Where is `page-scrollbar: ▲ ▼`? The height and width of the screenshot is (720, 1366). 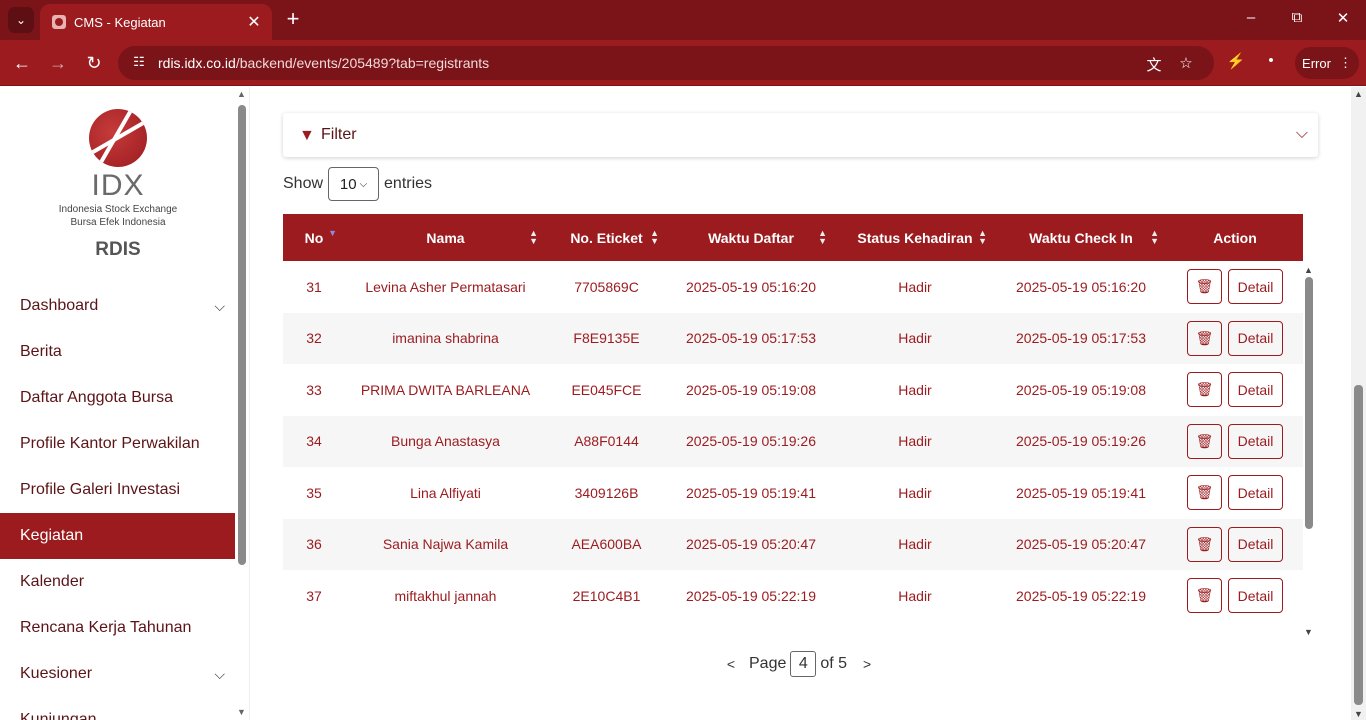
page-scrollbar: ▲ ▼ is located at coordinates (1358, 403).